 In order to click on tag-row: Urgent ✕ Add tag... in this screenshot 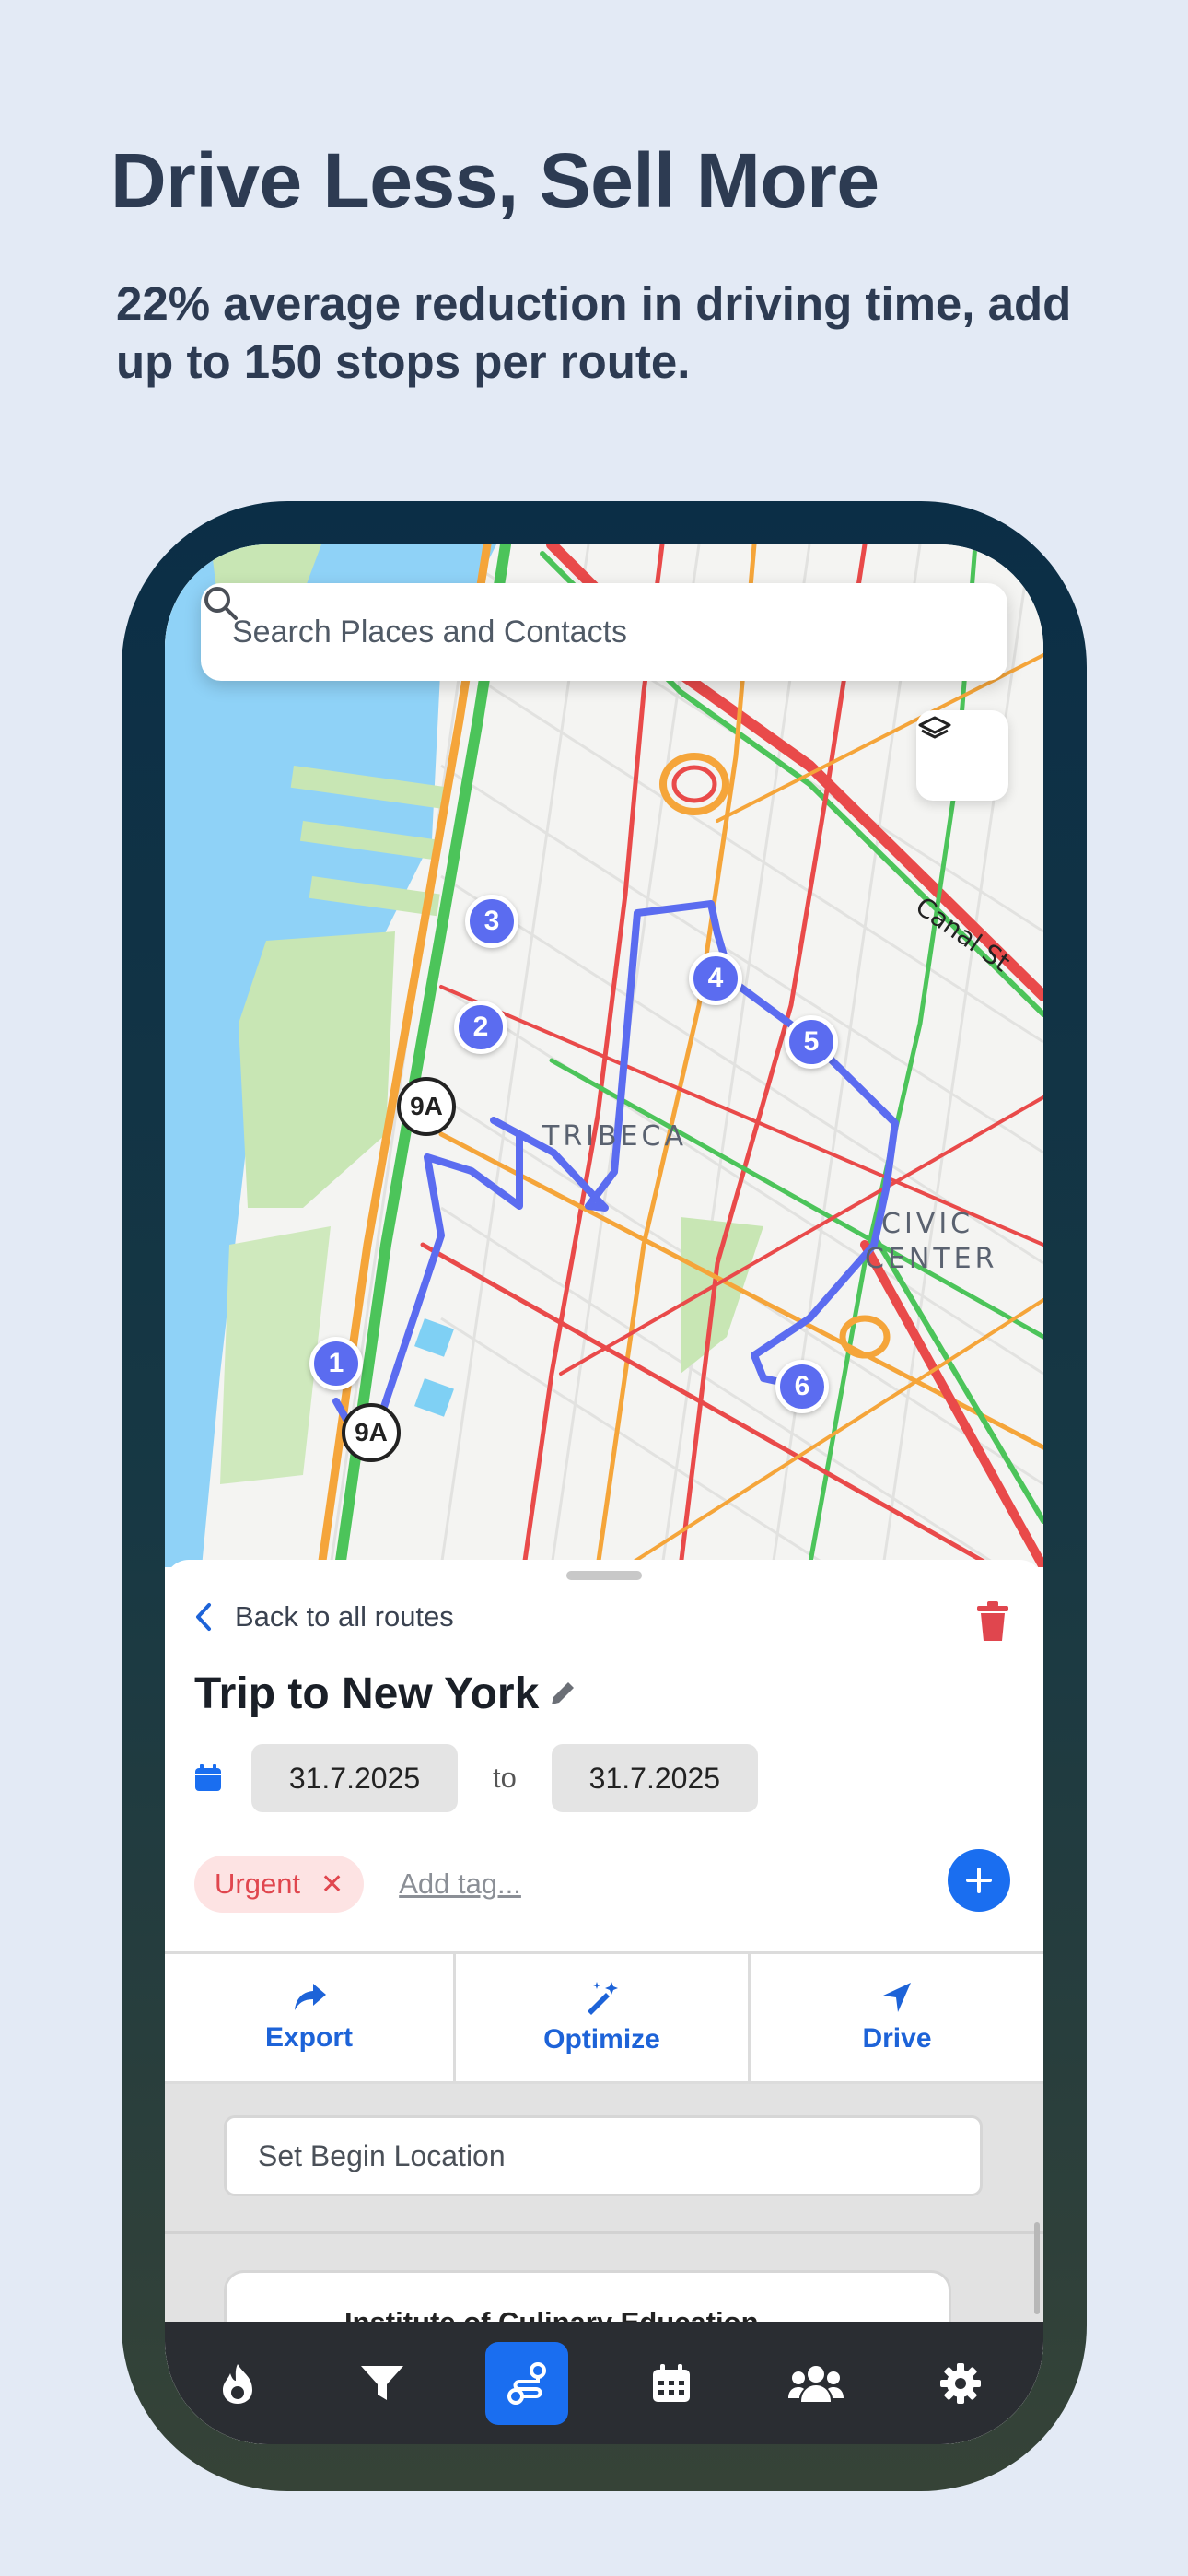, I will do `click(604, 1884)`.